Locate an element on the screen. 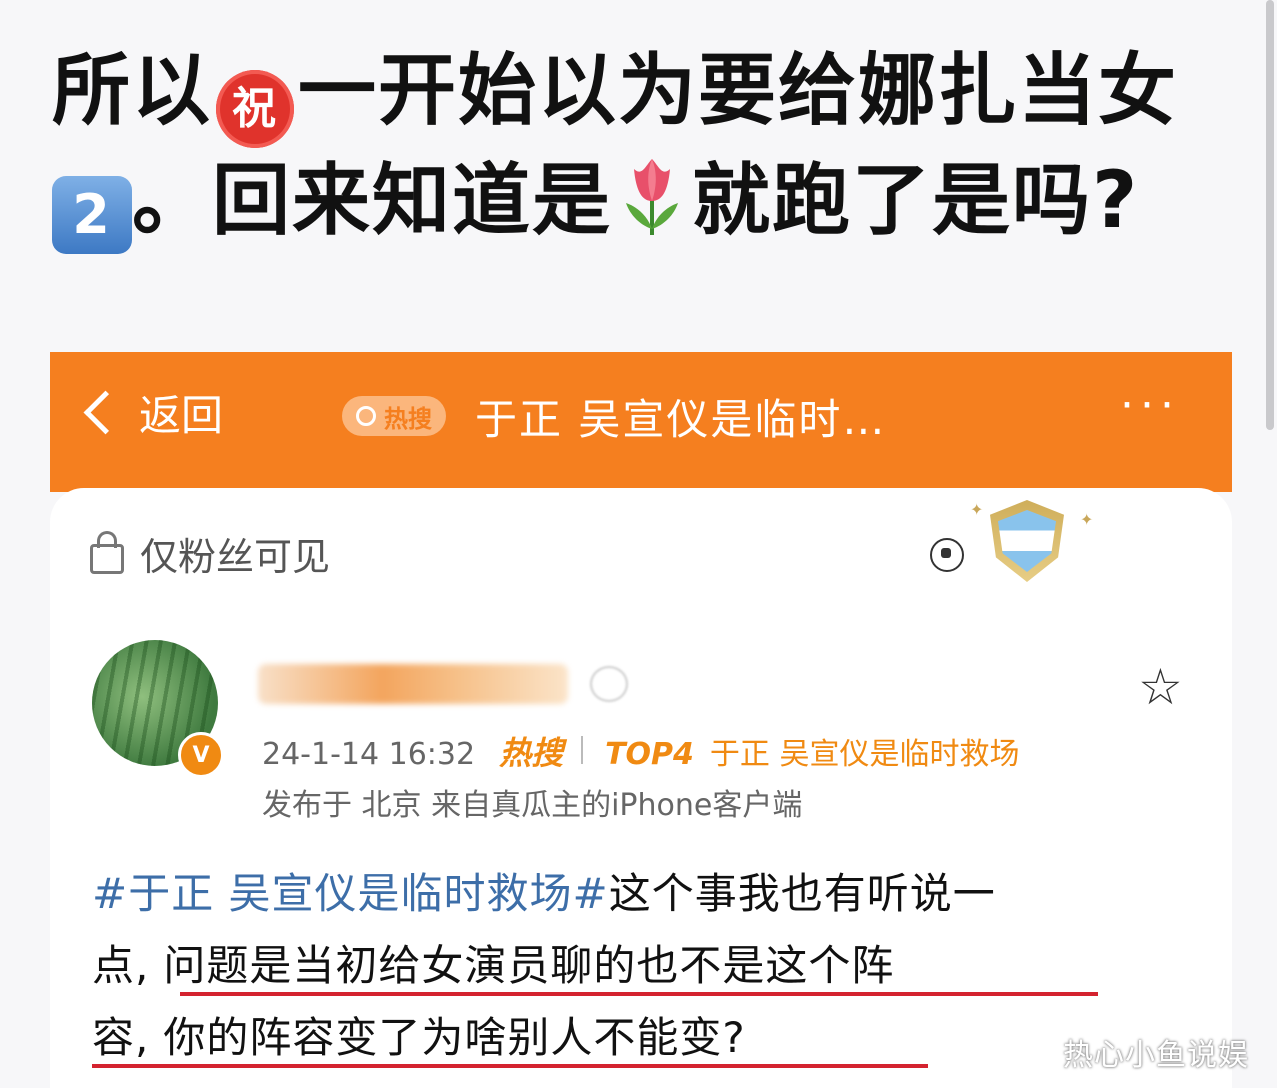 The height and width of the screenshot is (1088, 1277). headline-line-1: 所以祝一开始以为要给娜扎当女 is located at coordinates (652, 93).